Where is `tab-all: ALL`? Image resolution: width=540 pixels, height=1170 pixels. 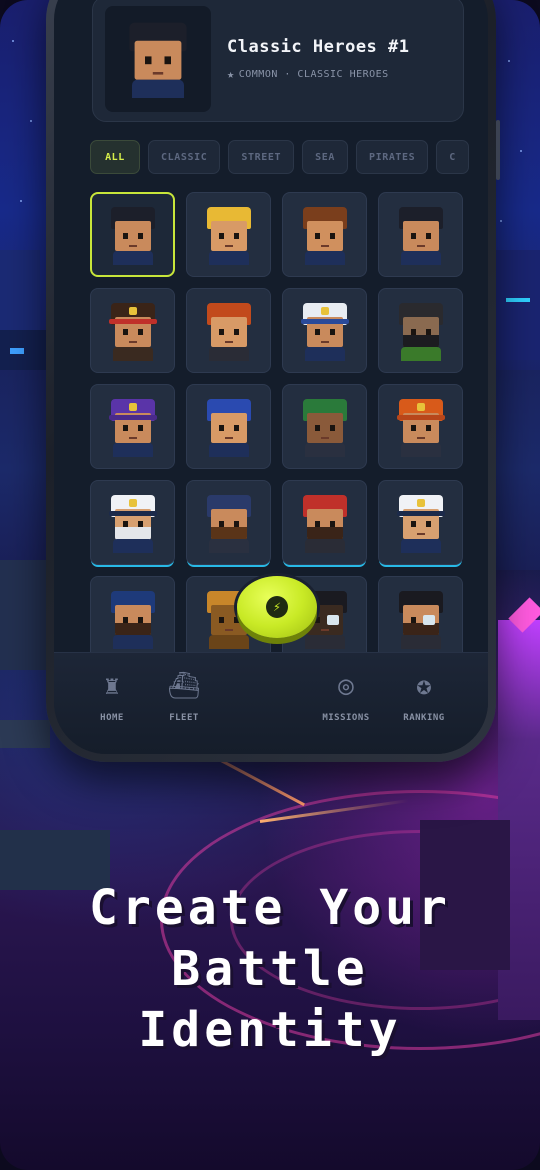
tab-all: ALL is located at coordinates (115, 157).